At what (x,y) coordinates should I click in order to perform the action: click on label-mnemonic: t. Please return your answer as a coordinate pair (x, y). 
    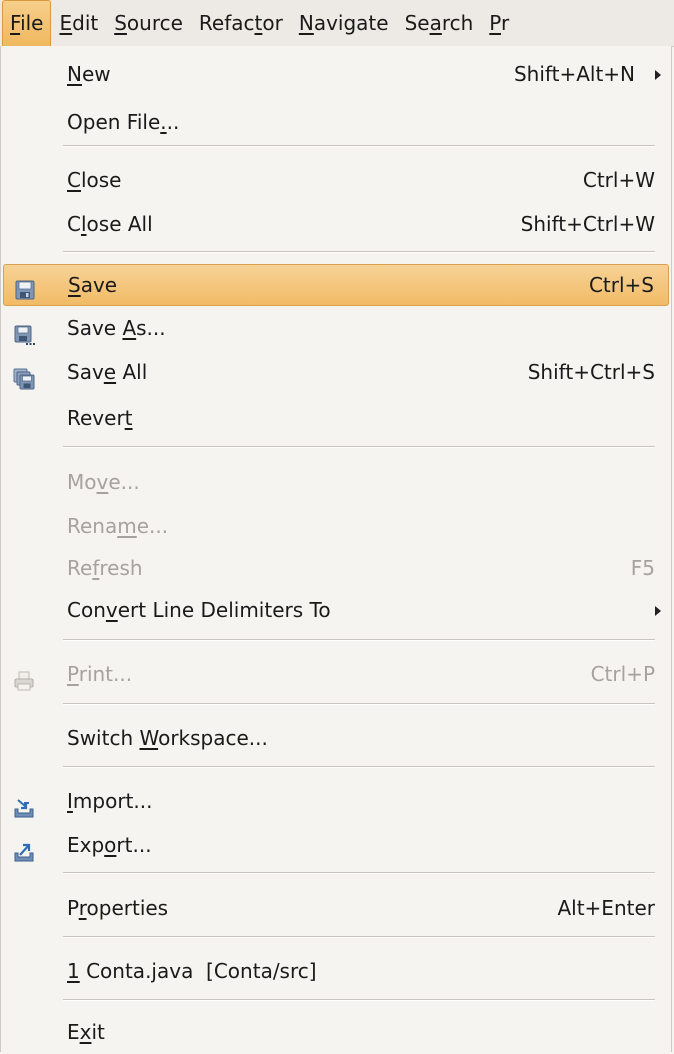
    Looking at the image, I should click on (128, 418).